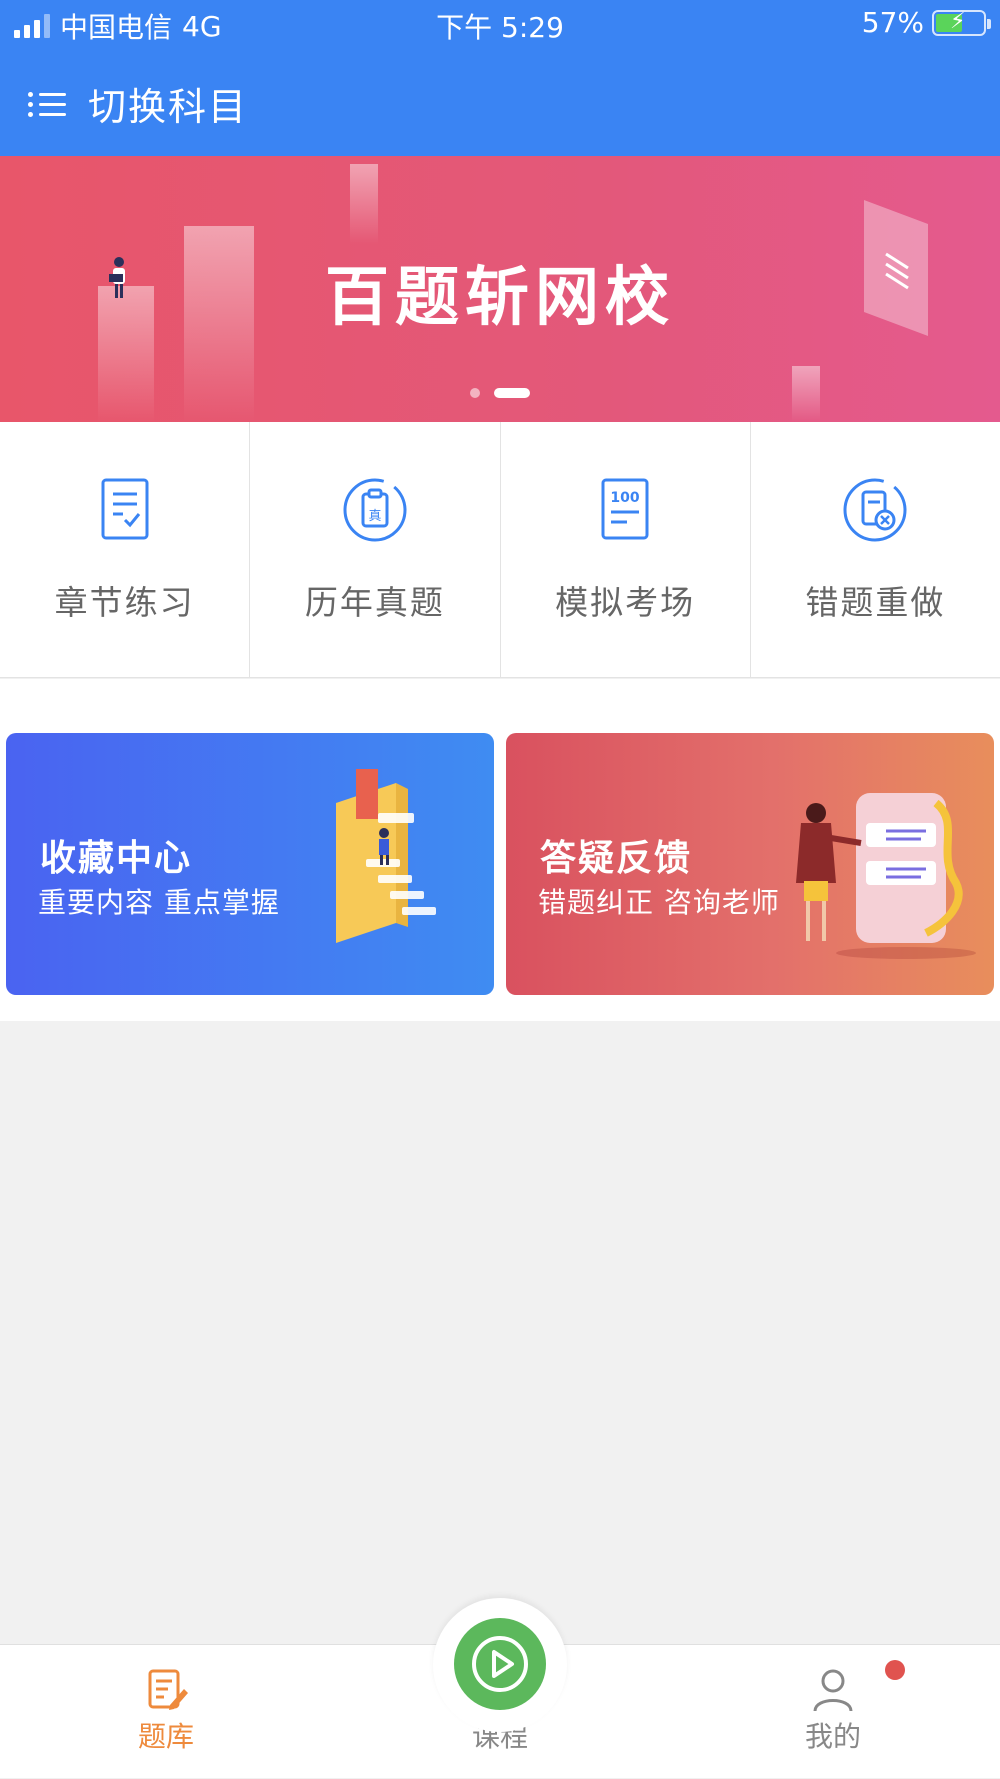 This screenshot has width=1000, height=1779. What do you see at coordinates (895, 1670) in the screenshot?
I see `notification-badge` at bounding box center [895, 1670].